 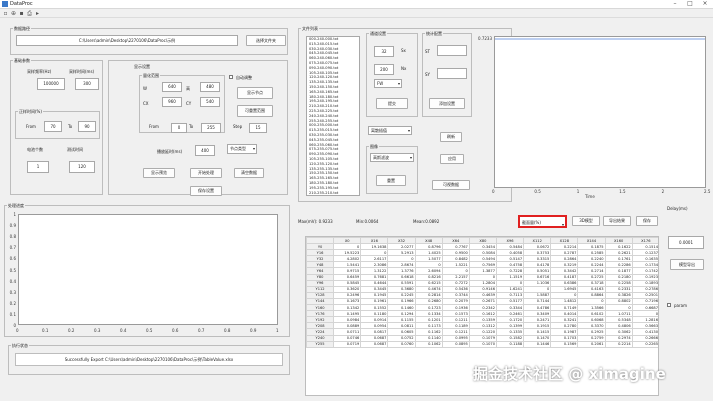 What do you see at coordinates (35, 149) in the screenshot?
I see `channels-label: 电池个数` at bounding box center [35, 149].